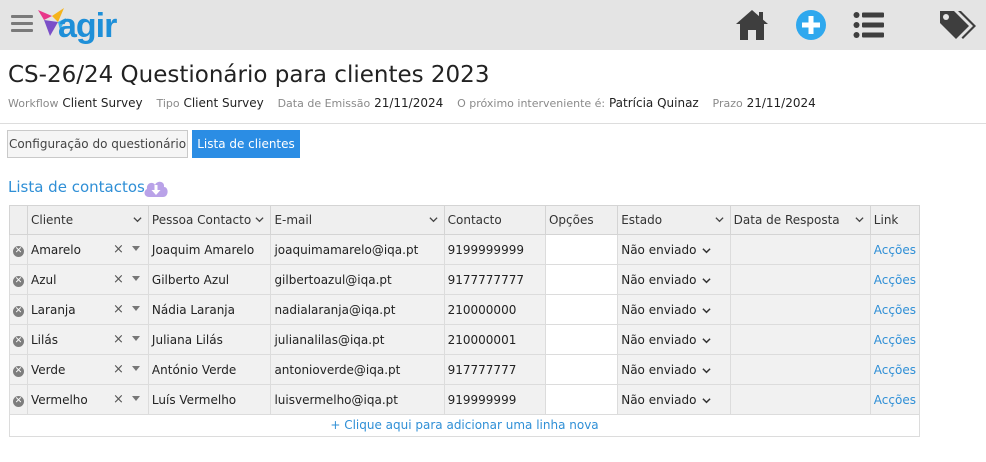 This screenshot has width=986, height=462. What do you see at coordinates (88, 399) in the screenshot?
I see `cliente-cell: Vermelho ×` at bounding box center [88, 399].